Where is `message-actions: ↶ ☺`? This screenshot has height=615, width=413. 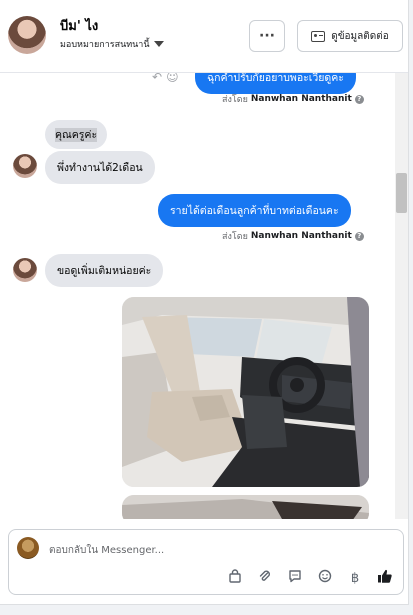 message-actions: ↶ ☺ is located at coordinates (165, 78).